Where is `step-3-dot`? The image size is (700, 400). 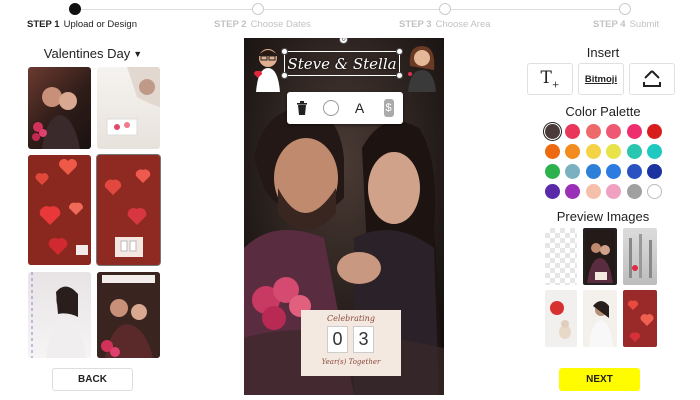
step-3-dot is located at coordinates (445, 9).